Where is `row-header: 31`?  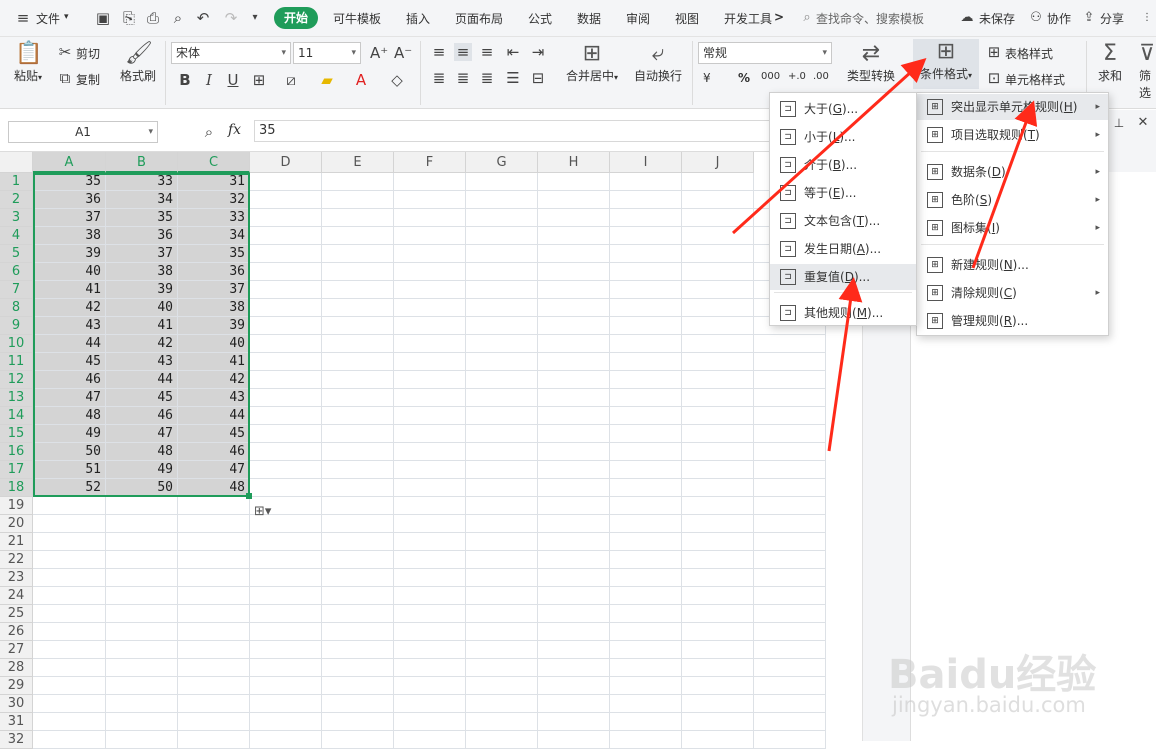 row-header: 31 is located at coordinates (16, 722).